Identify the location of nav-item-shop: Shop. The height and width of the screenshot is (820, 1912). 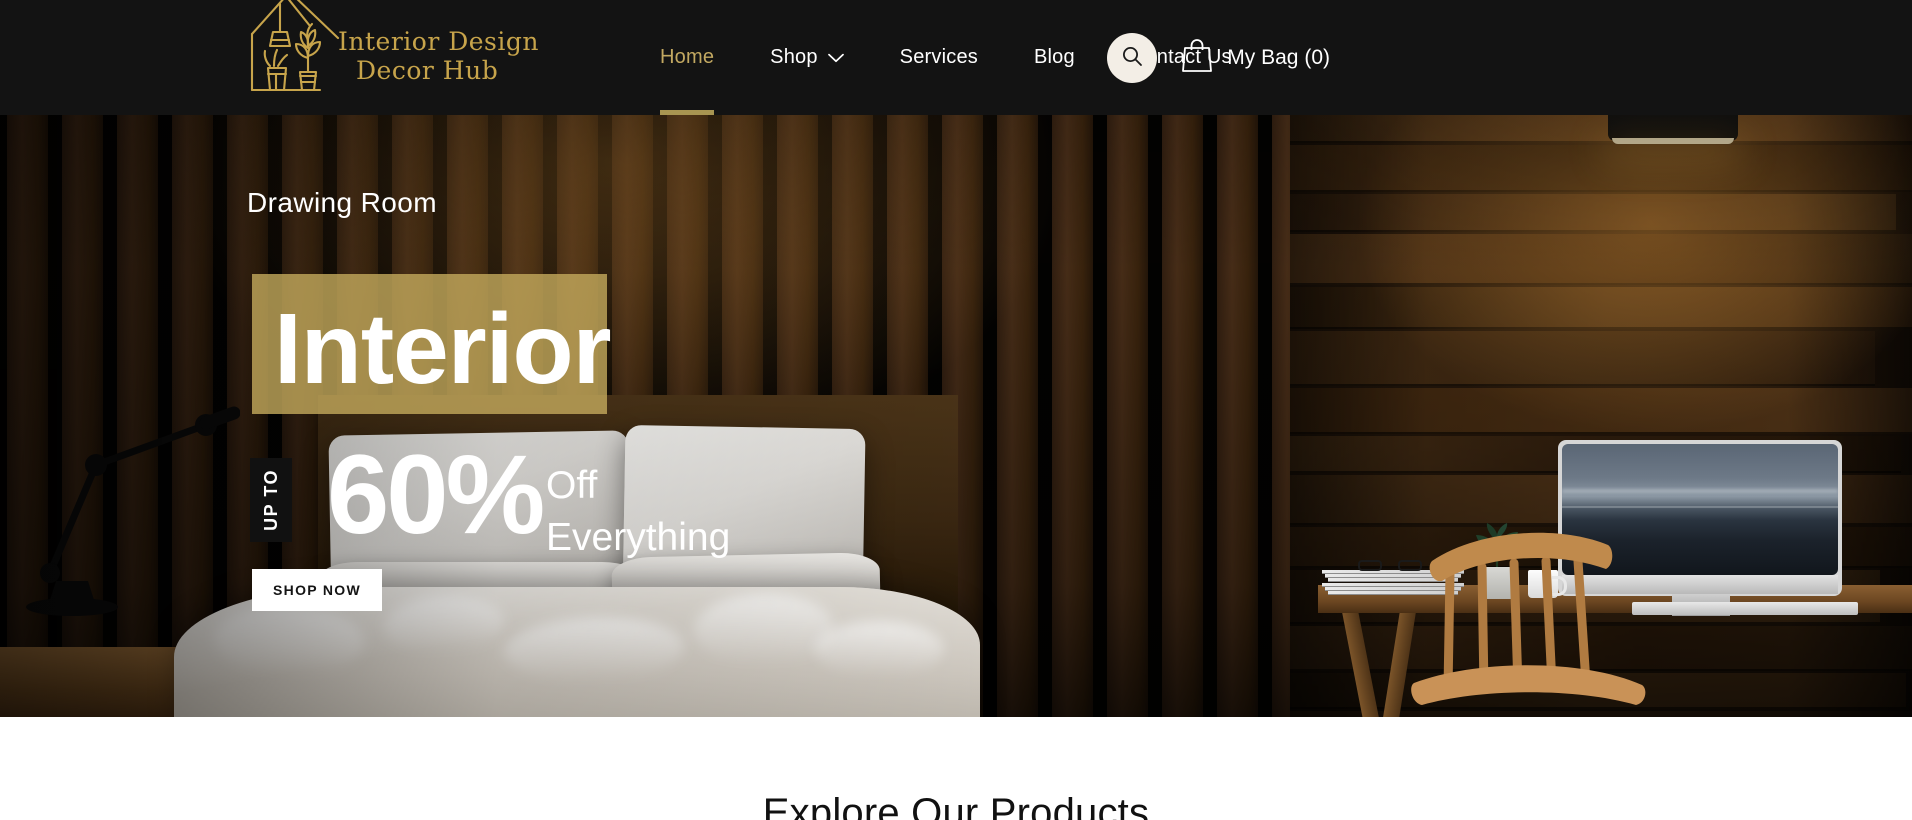
(807, 57).